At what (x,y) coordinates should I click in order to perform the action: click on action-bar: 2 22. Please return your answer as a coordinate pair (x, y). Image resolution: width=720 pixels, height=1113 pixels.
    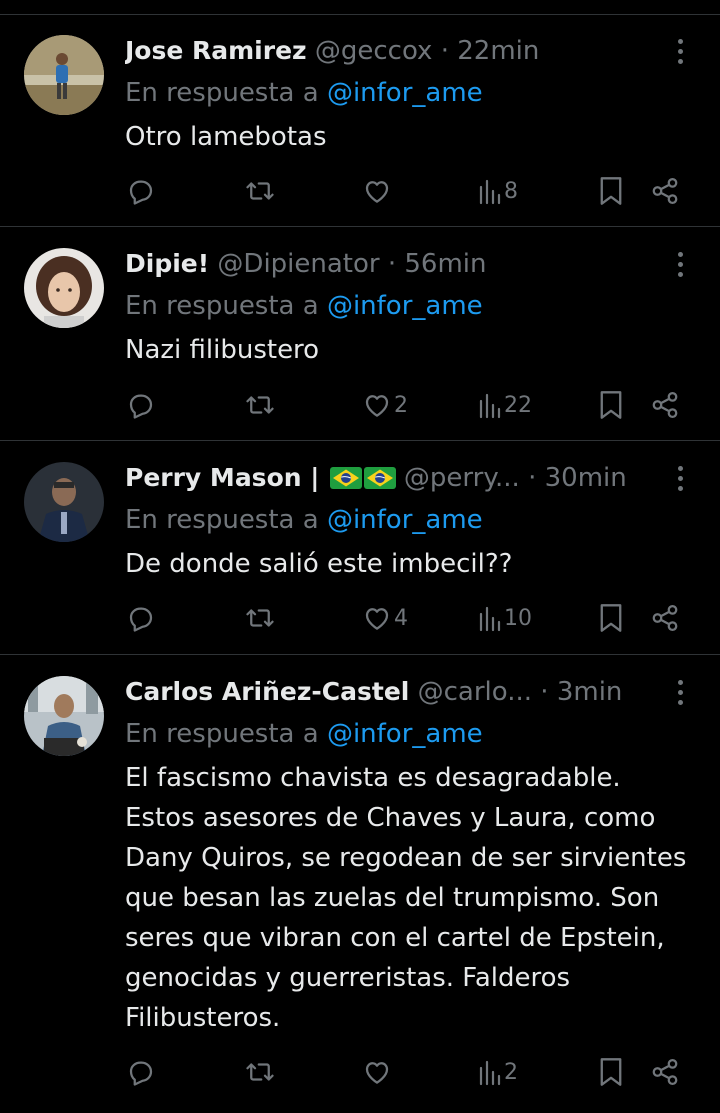
    Looking at the image, I should click on (360, 405).